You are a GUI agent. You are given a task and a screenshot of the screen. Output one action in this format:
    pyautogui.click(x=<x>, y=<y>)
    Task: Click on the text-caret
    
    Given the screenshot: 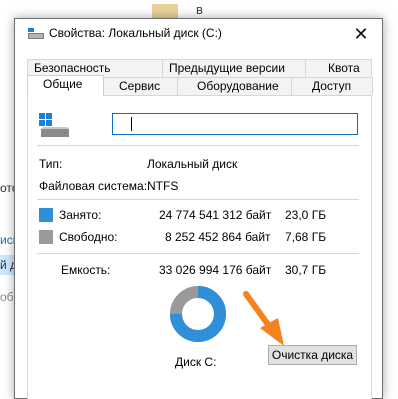 What is the action you would take?
    pyautogui.click(x=131, y=124)
    